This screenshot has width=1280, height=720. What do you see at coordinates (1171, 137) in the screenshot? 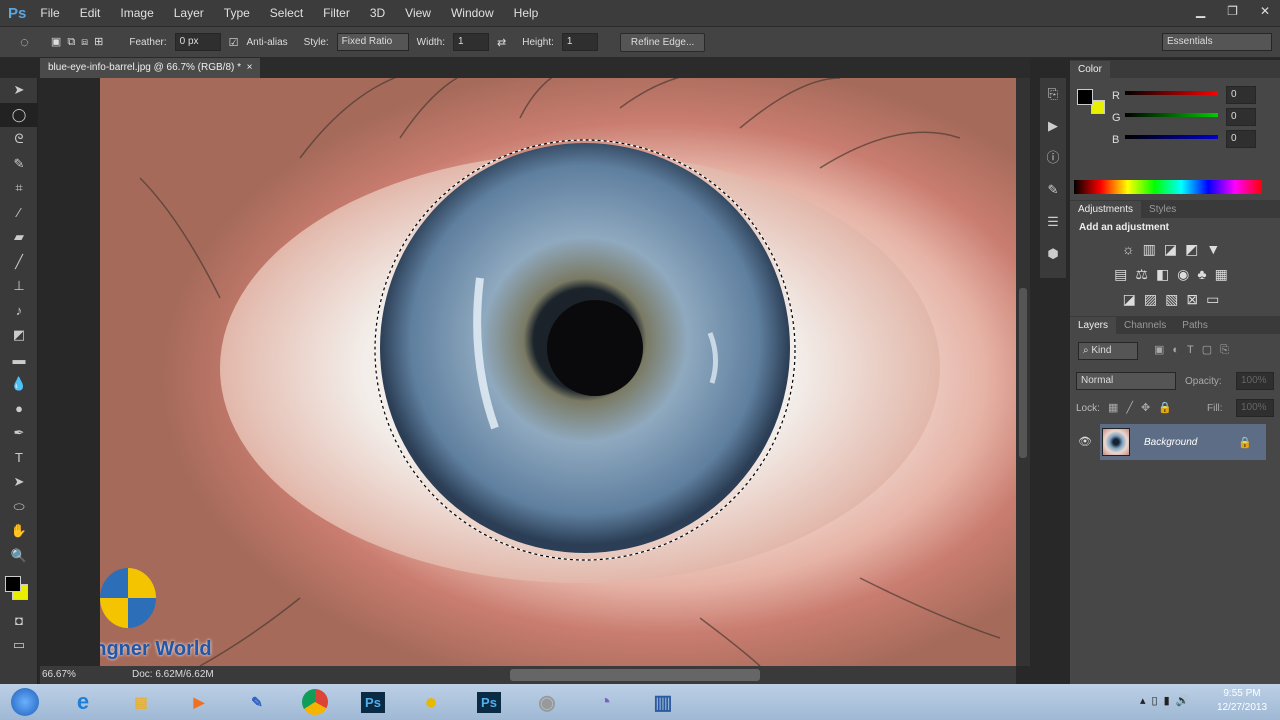
I see `b-slider` at bounding box center [1171, 137].